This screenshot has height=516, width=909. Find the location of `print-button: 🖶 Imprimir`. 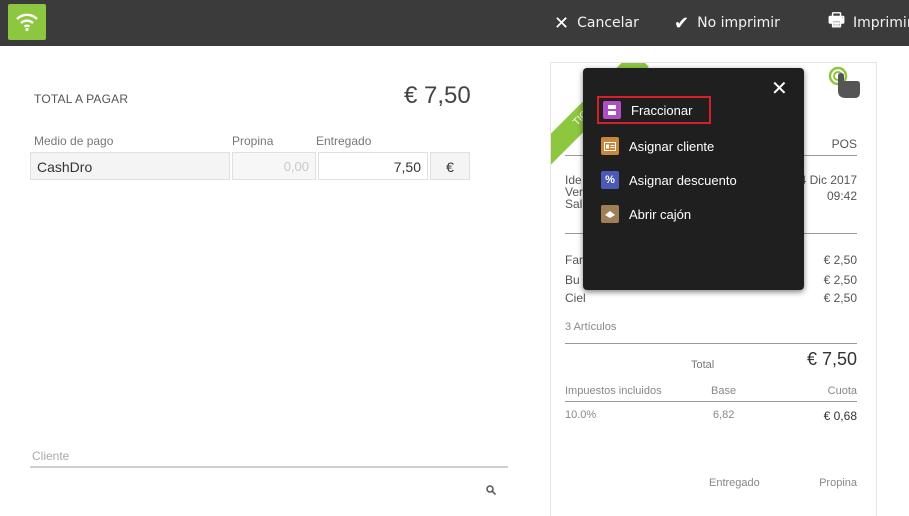

print-button: 🖶 Imprimir is located at coordinates (868, 23).